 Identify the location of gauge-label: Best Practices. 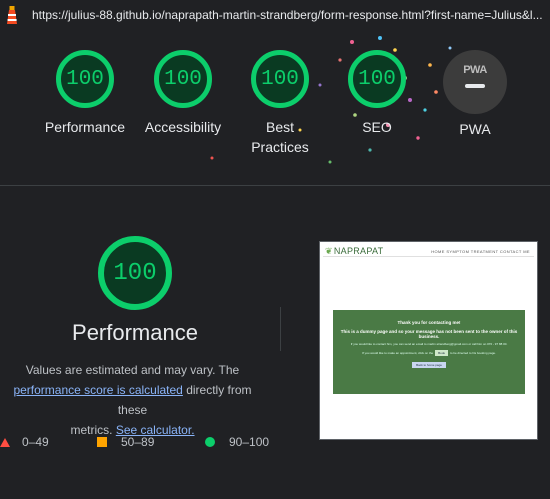
(280, 137).